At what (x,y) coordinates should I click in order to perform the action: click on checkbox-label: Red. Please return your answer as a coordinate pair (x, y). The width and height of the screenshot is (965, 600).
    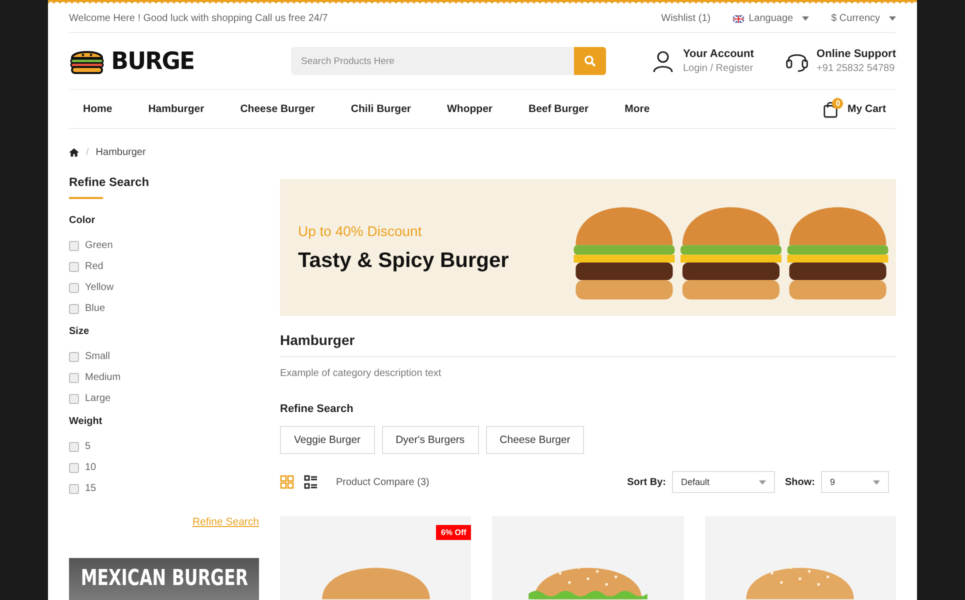
    Looking at the image, I should click on (94, 266).